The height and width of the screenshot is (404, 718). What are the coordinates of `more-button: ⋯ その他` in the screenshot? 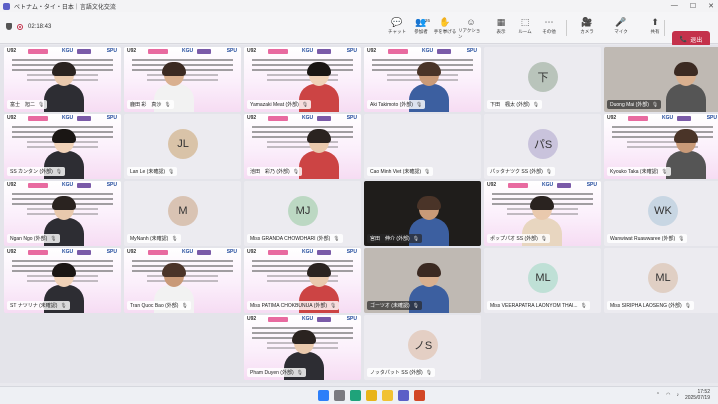 It's located at (549, 28).